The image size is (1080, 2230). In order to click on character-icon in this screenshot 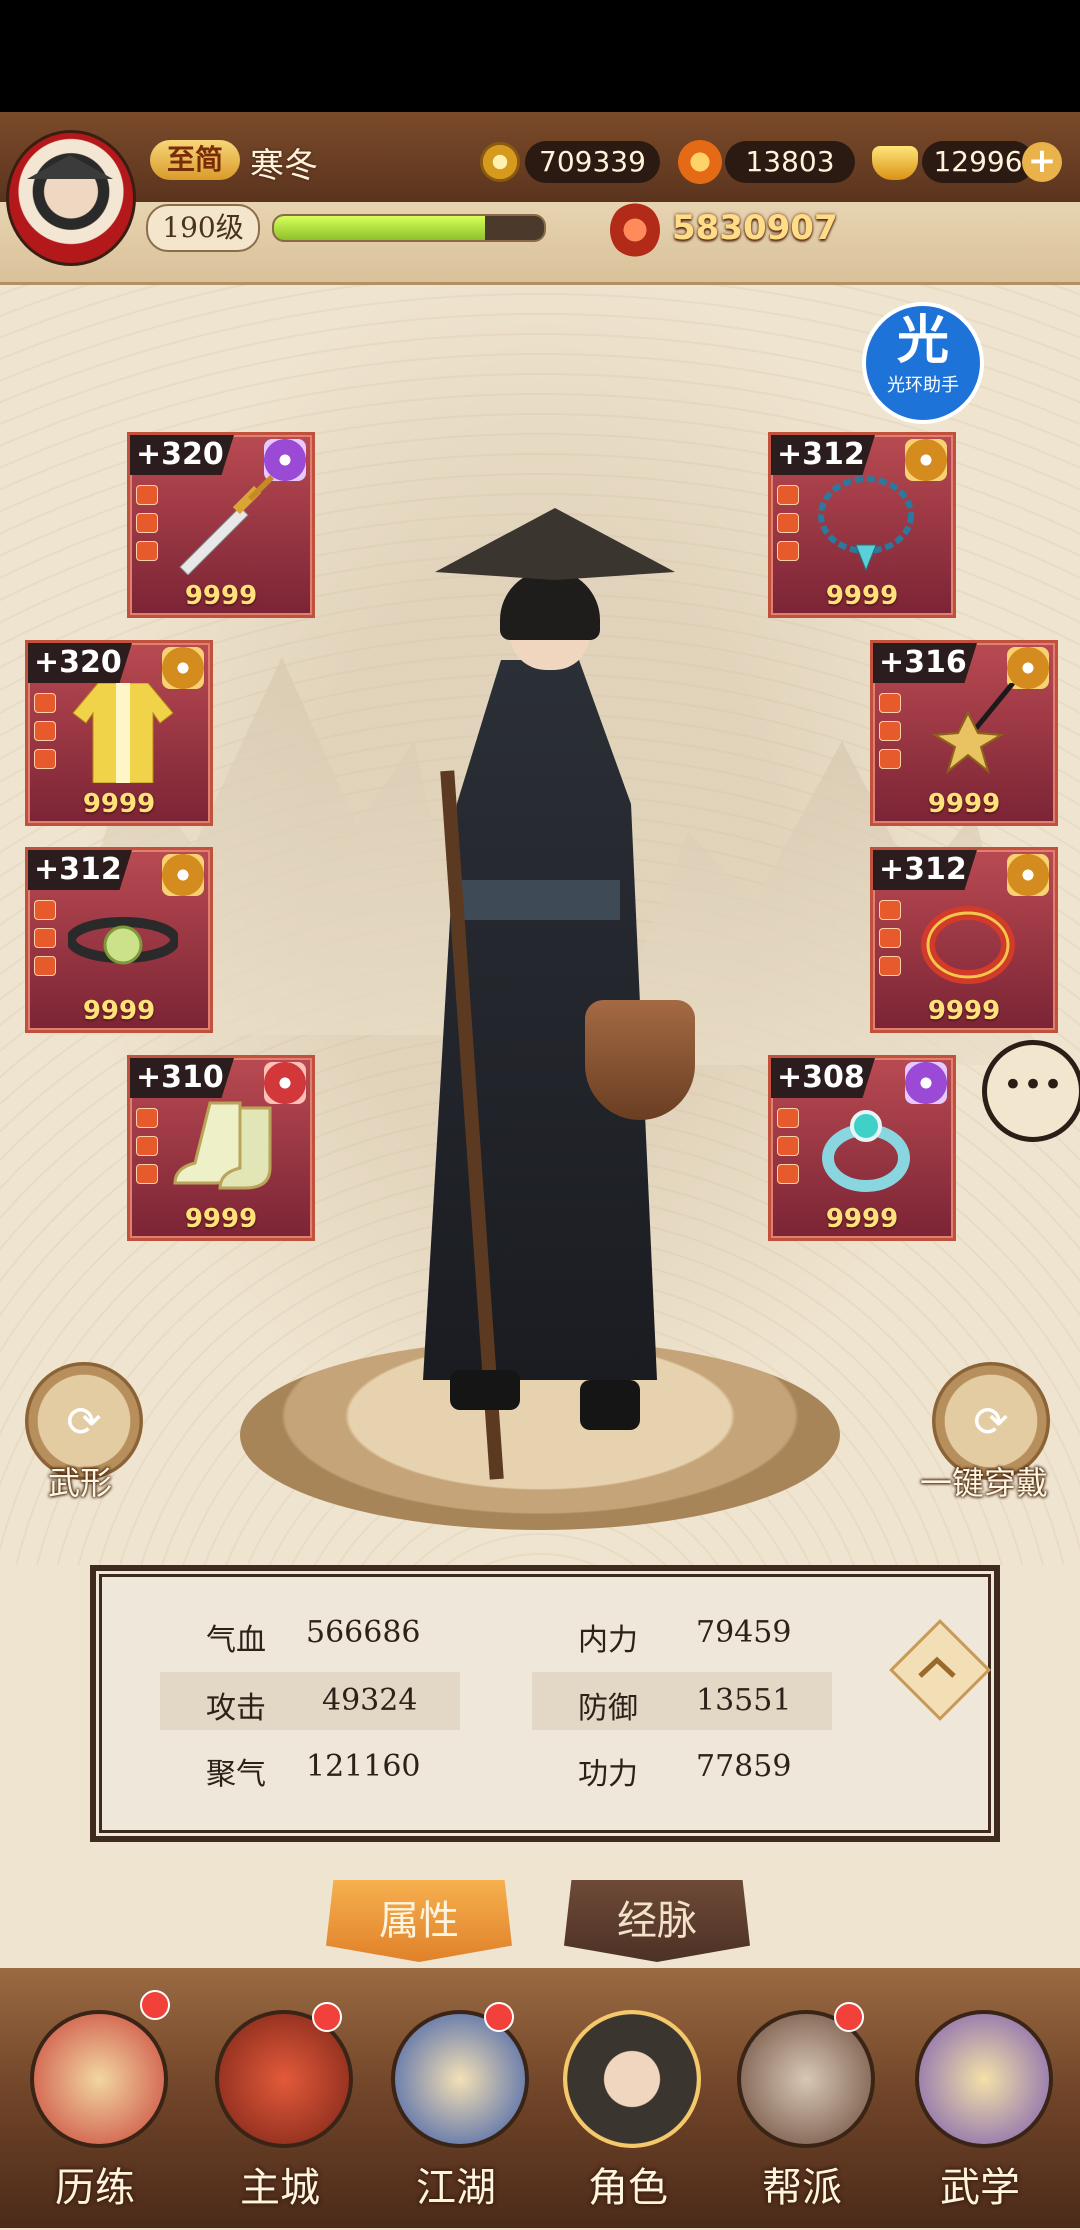, I will do `click(632, 2079)`.